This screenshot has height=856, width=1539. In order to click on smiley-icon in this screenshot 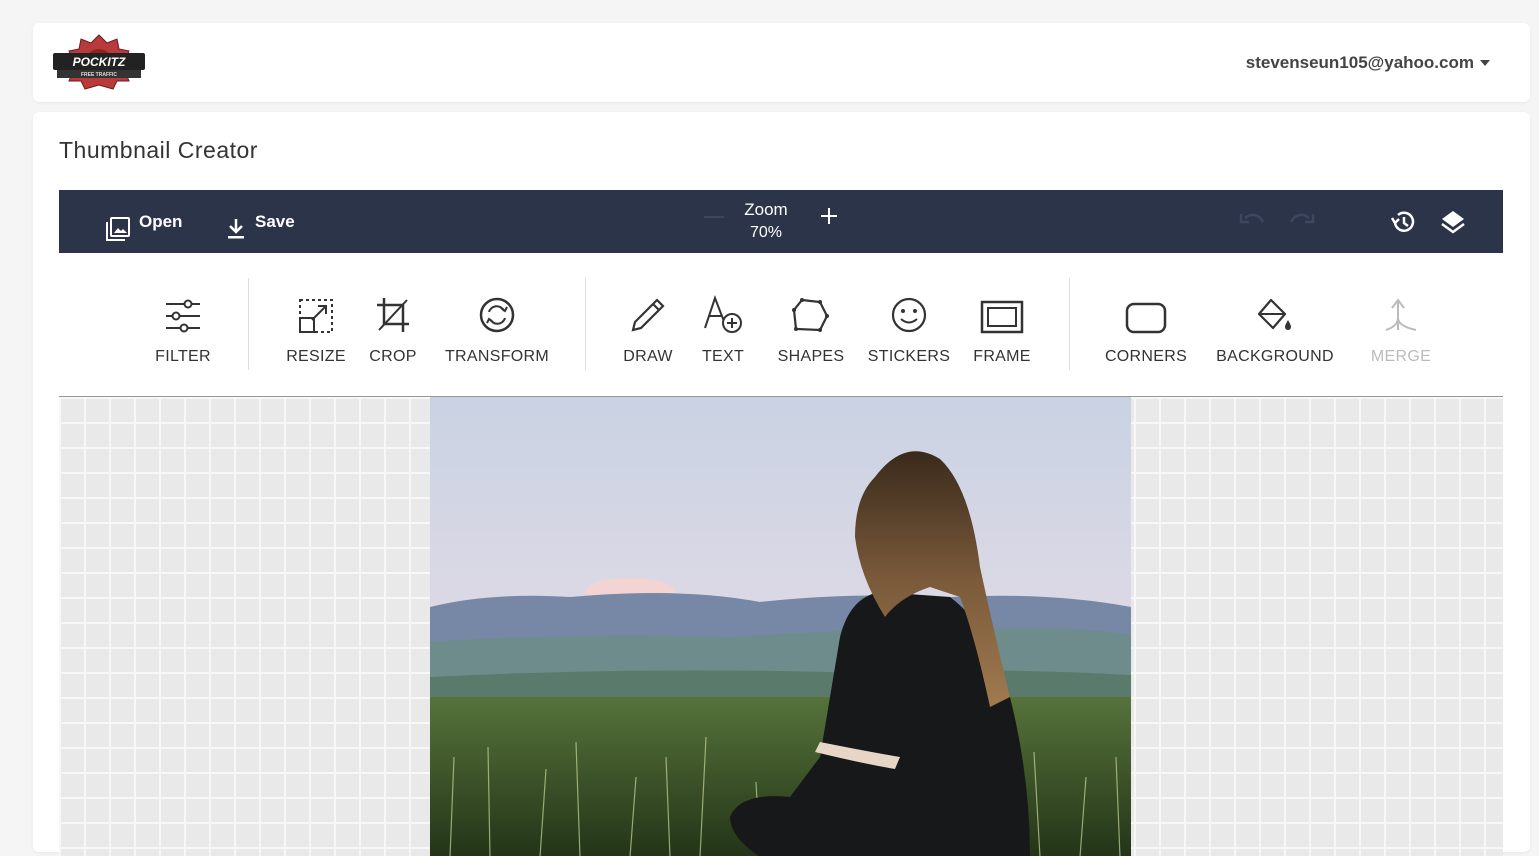, I will do `click(909, 311)`.